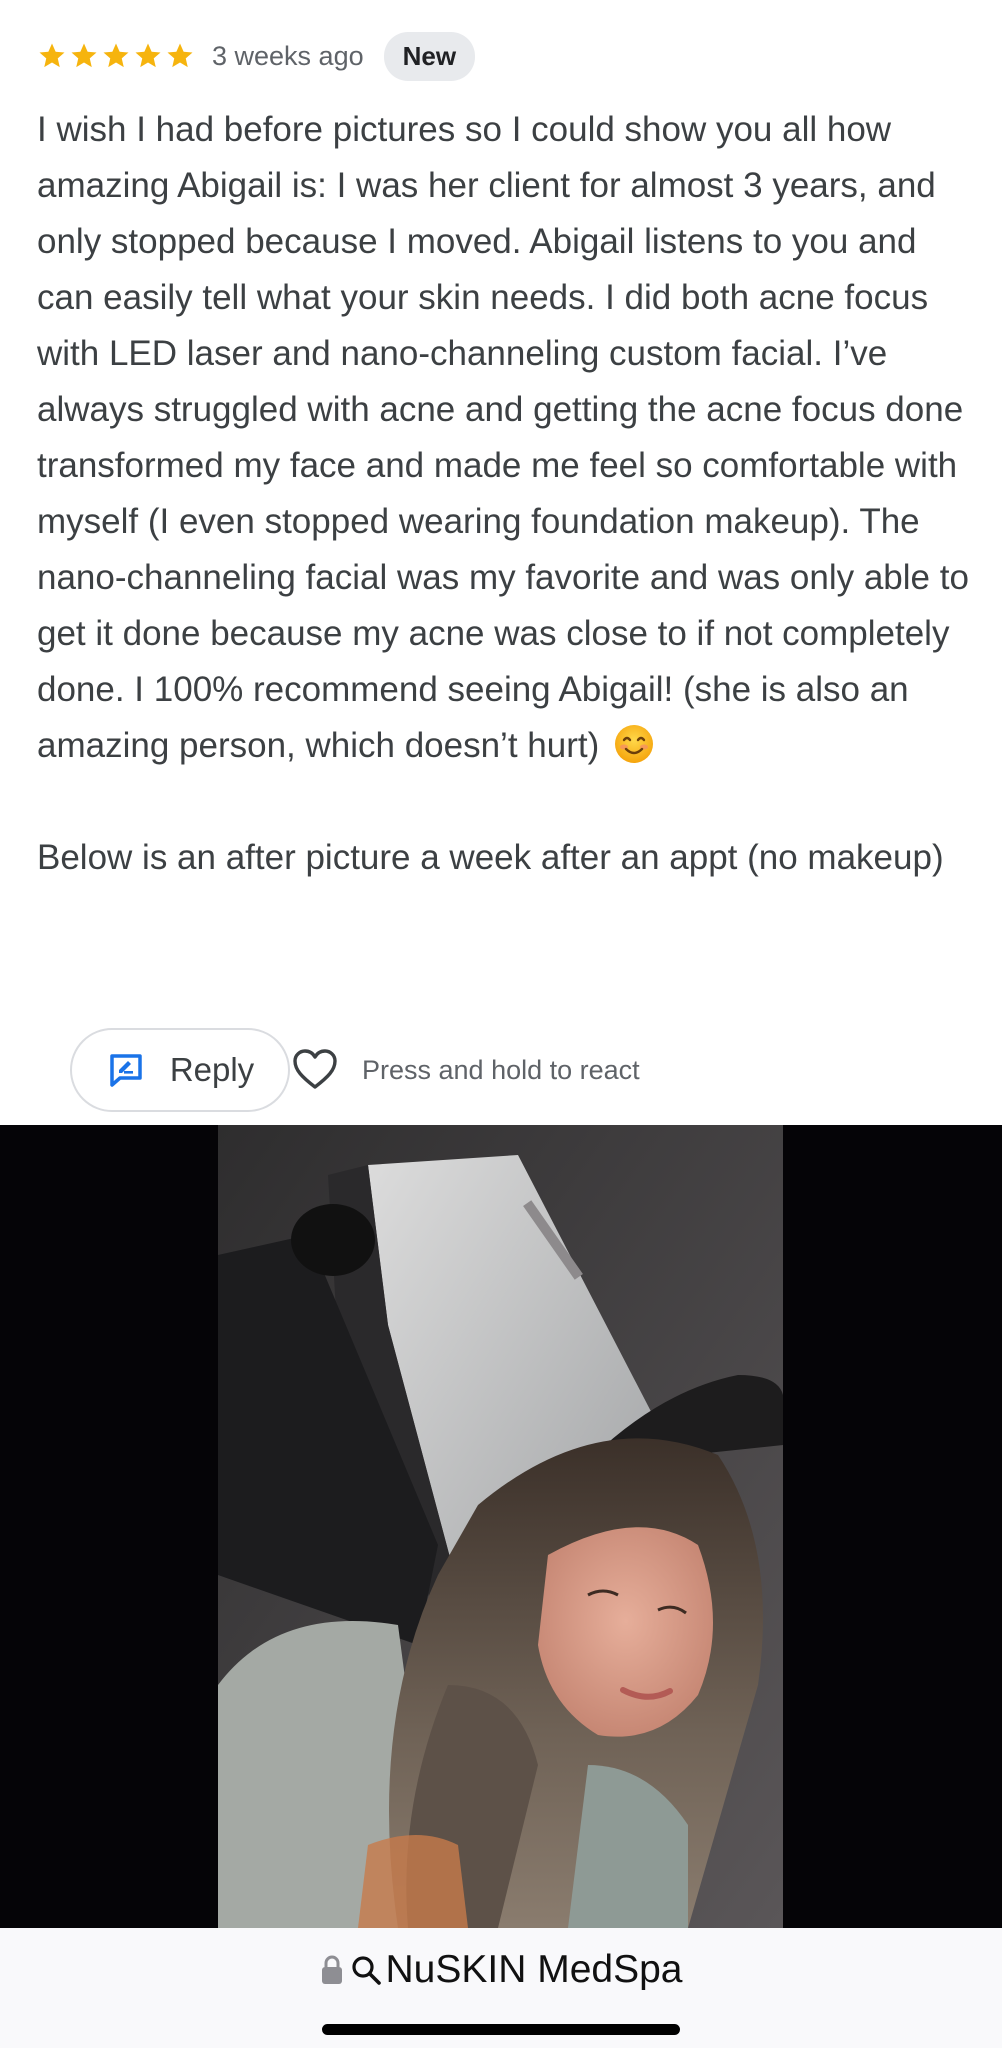 Image resolution: width=1002 pixels, height=2048 pixels. Describe the element at coordinates (634, 744) in the screenshot. I see `smiling-face-emoji-icon` at that location.